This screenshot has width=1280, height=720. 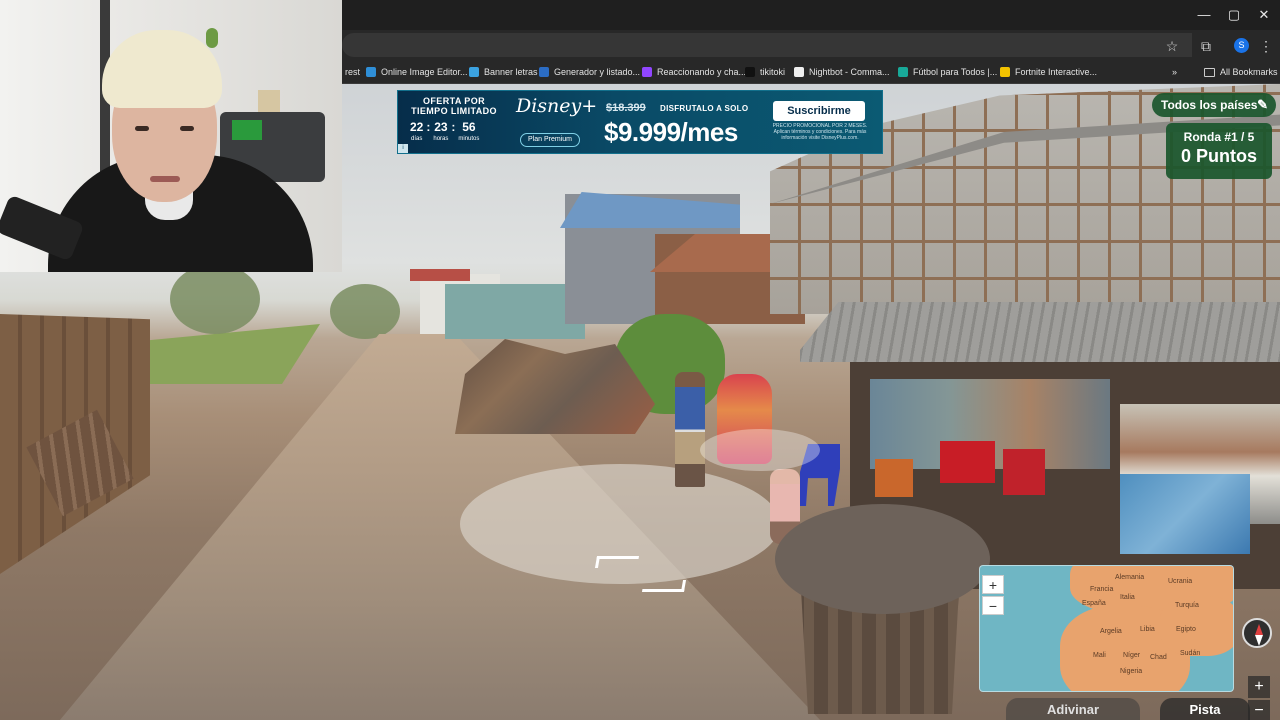 I want to click on bookmark-item: tikitoki, so click(x=765, y=72).